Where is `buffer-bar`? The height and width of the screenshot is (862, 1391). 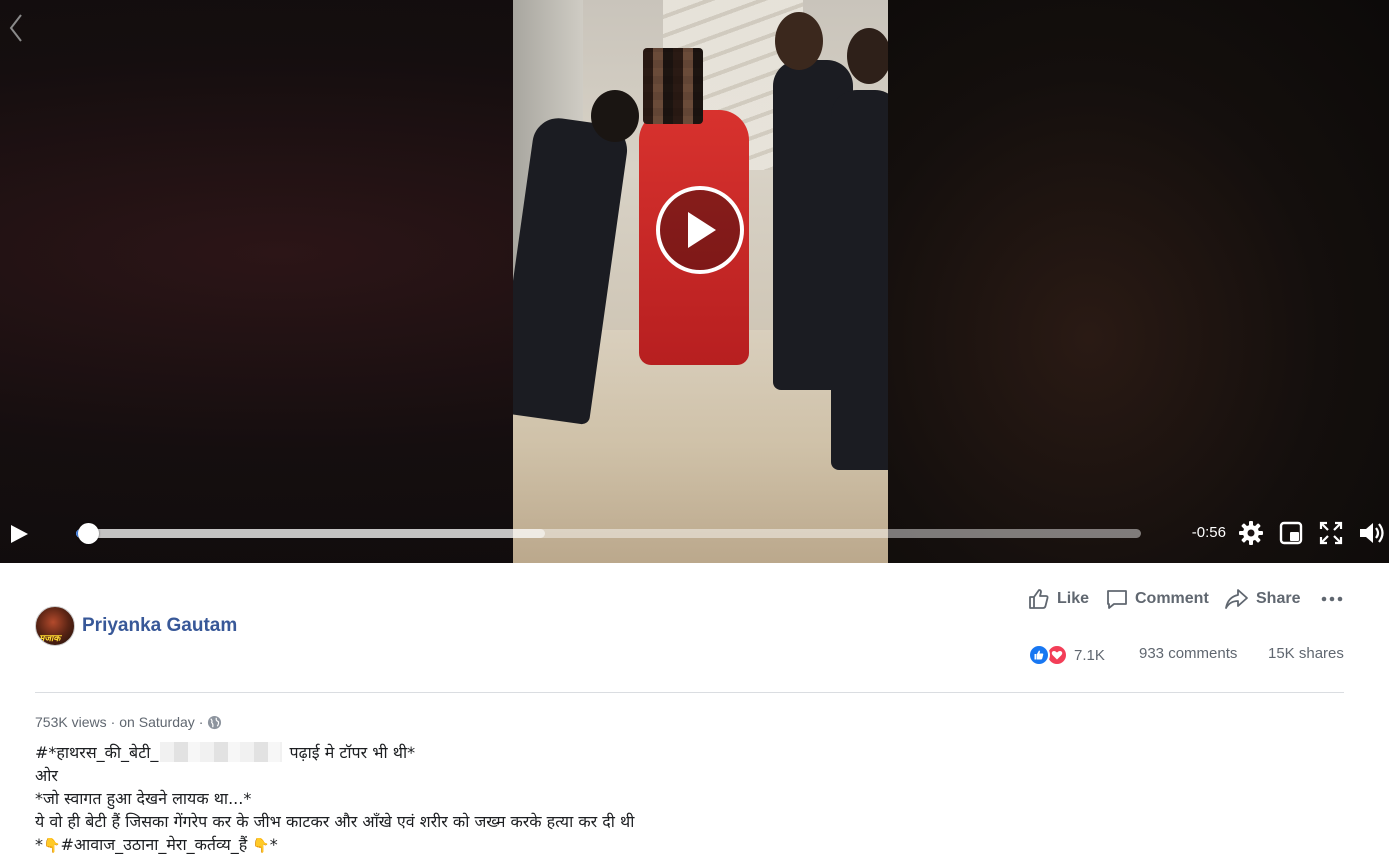 buffer-bar is located at coordinates (310, 533).